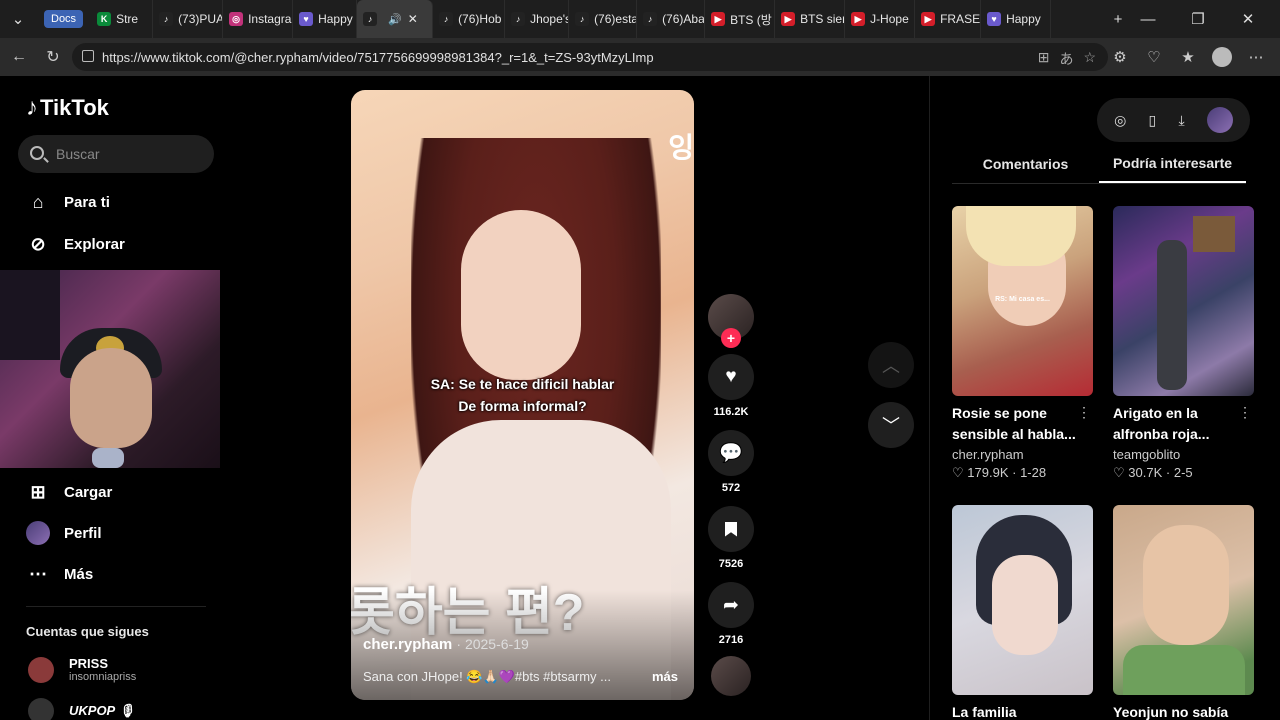 The width and height of the screenshot is (1280, 720). Describe the element at coordinates (1066, 59) in the screenshot. I see `translate-icon: あ` at that location.